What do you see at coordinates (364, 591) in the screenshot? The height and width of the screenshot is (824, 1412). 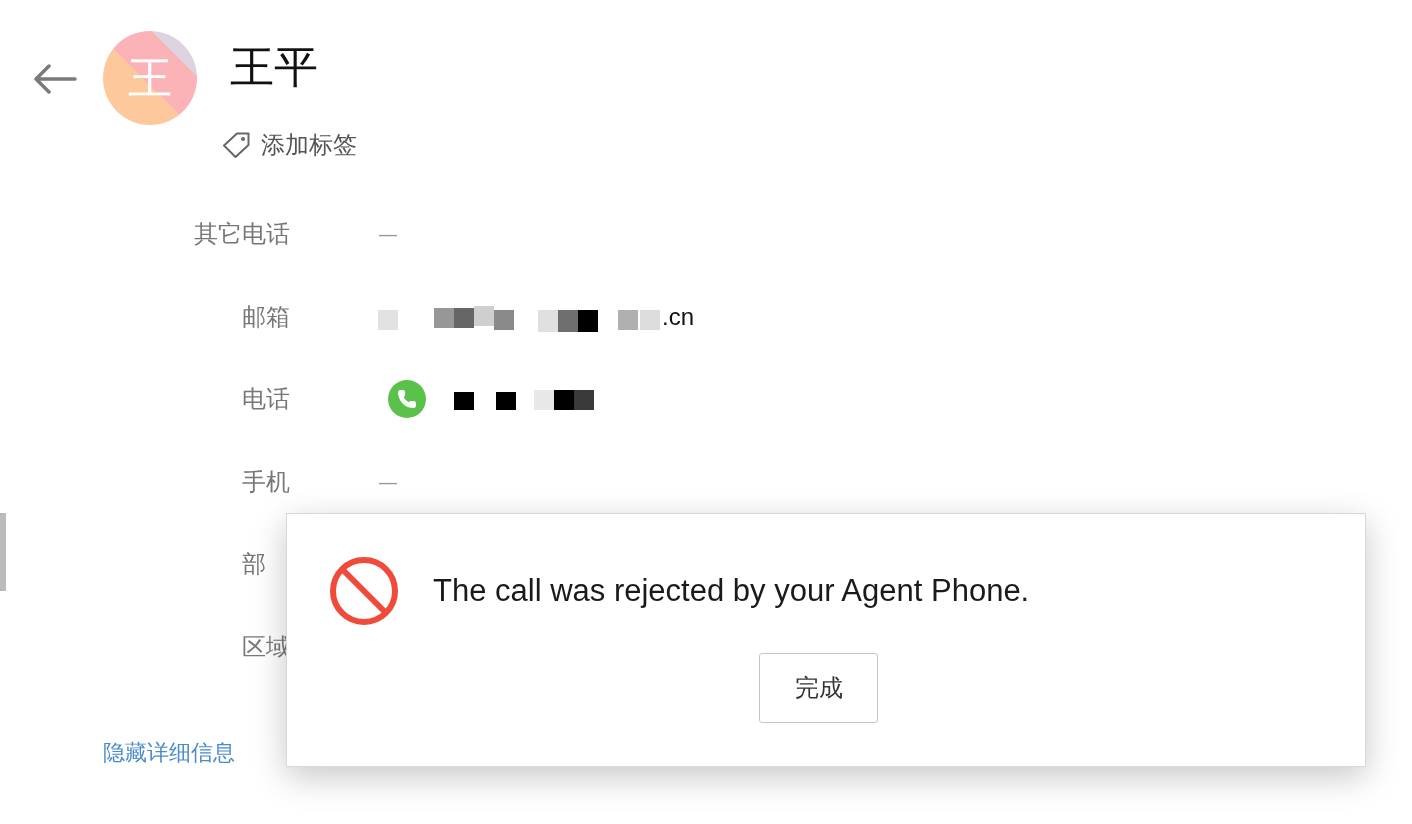 I see `prohibited-icon` at bounding box center [364, 591].